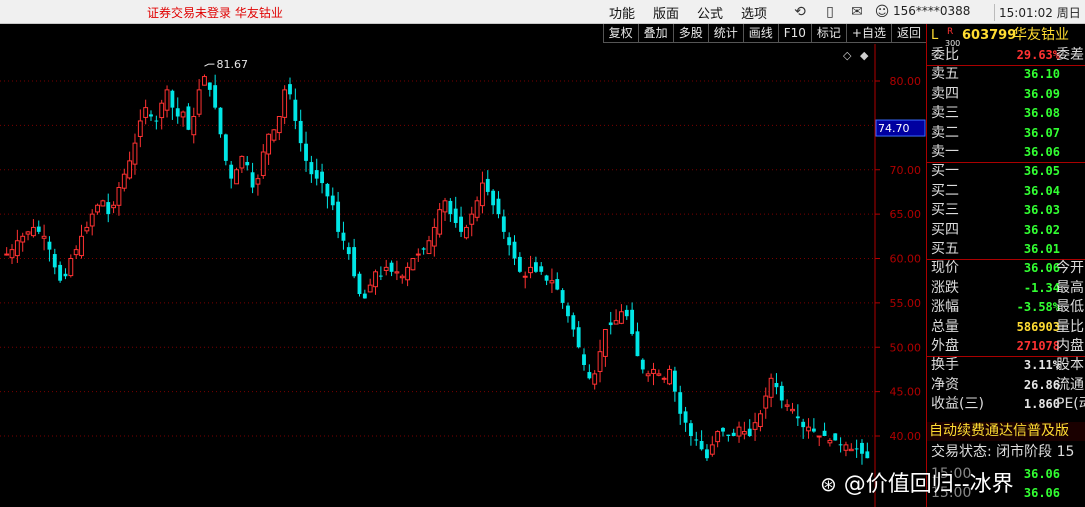  I want to click on quote-row: 涨幅 -3.58% 最低, so click(1006, 307).